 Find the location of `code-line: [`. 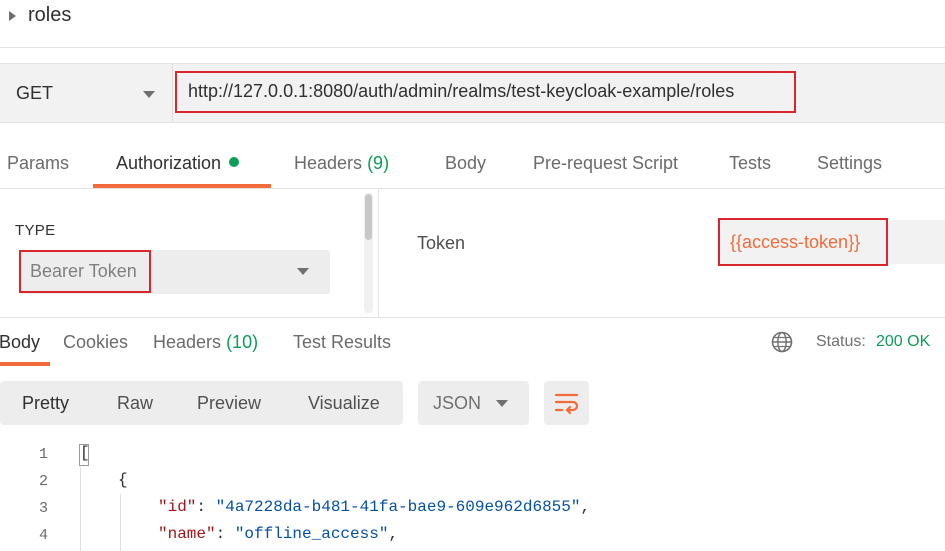

code-line: [ is located at coordinates (85, 453).